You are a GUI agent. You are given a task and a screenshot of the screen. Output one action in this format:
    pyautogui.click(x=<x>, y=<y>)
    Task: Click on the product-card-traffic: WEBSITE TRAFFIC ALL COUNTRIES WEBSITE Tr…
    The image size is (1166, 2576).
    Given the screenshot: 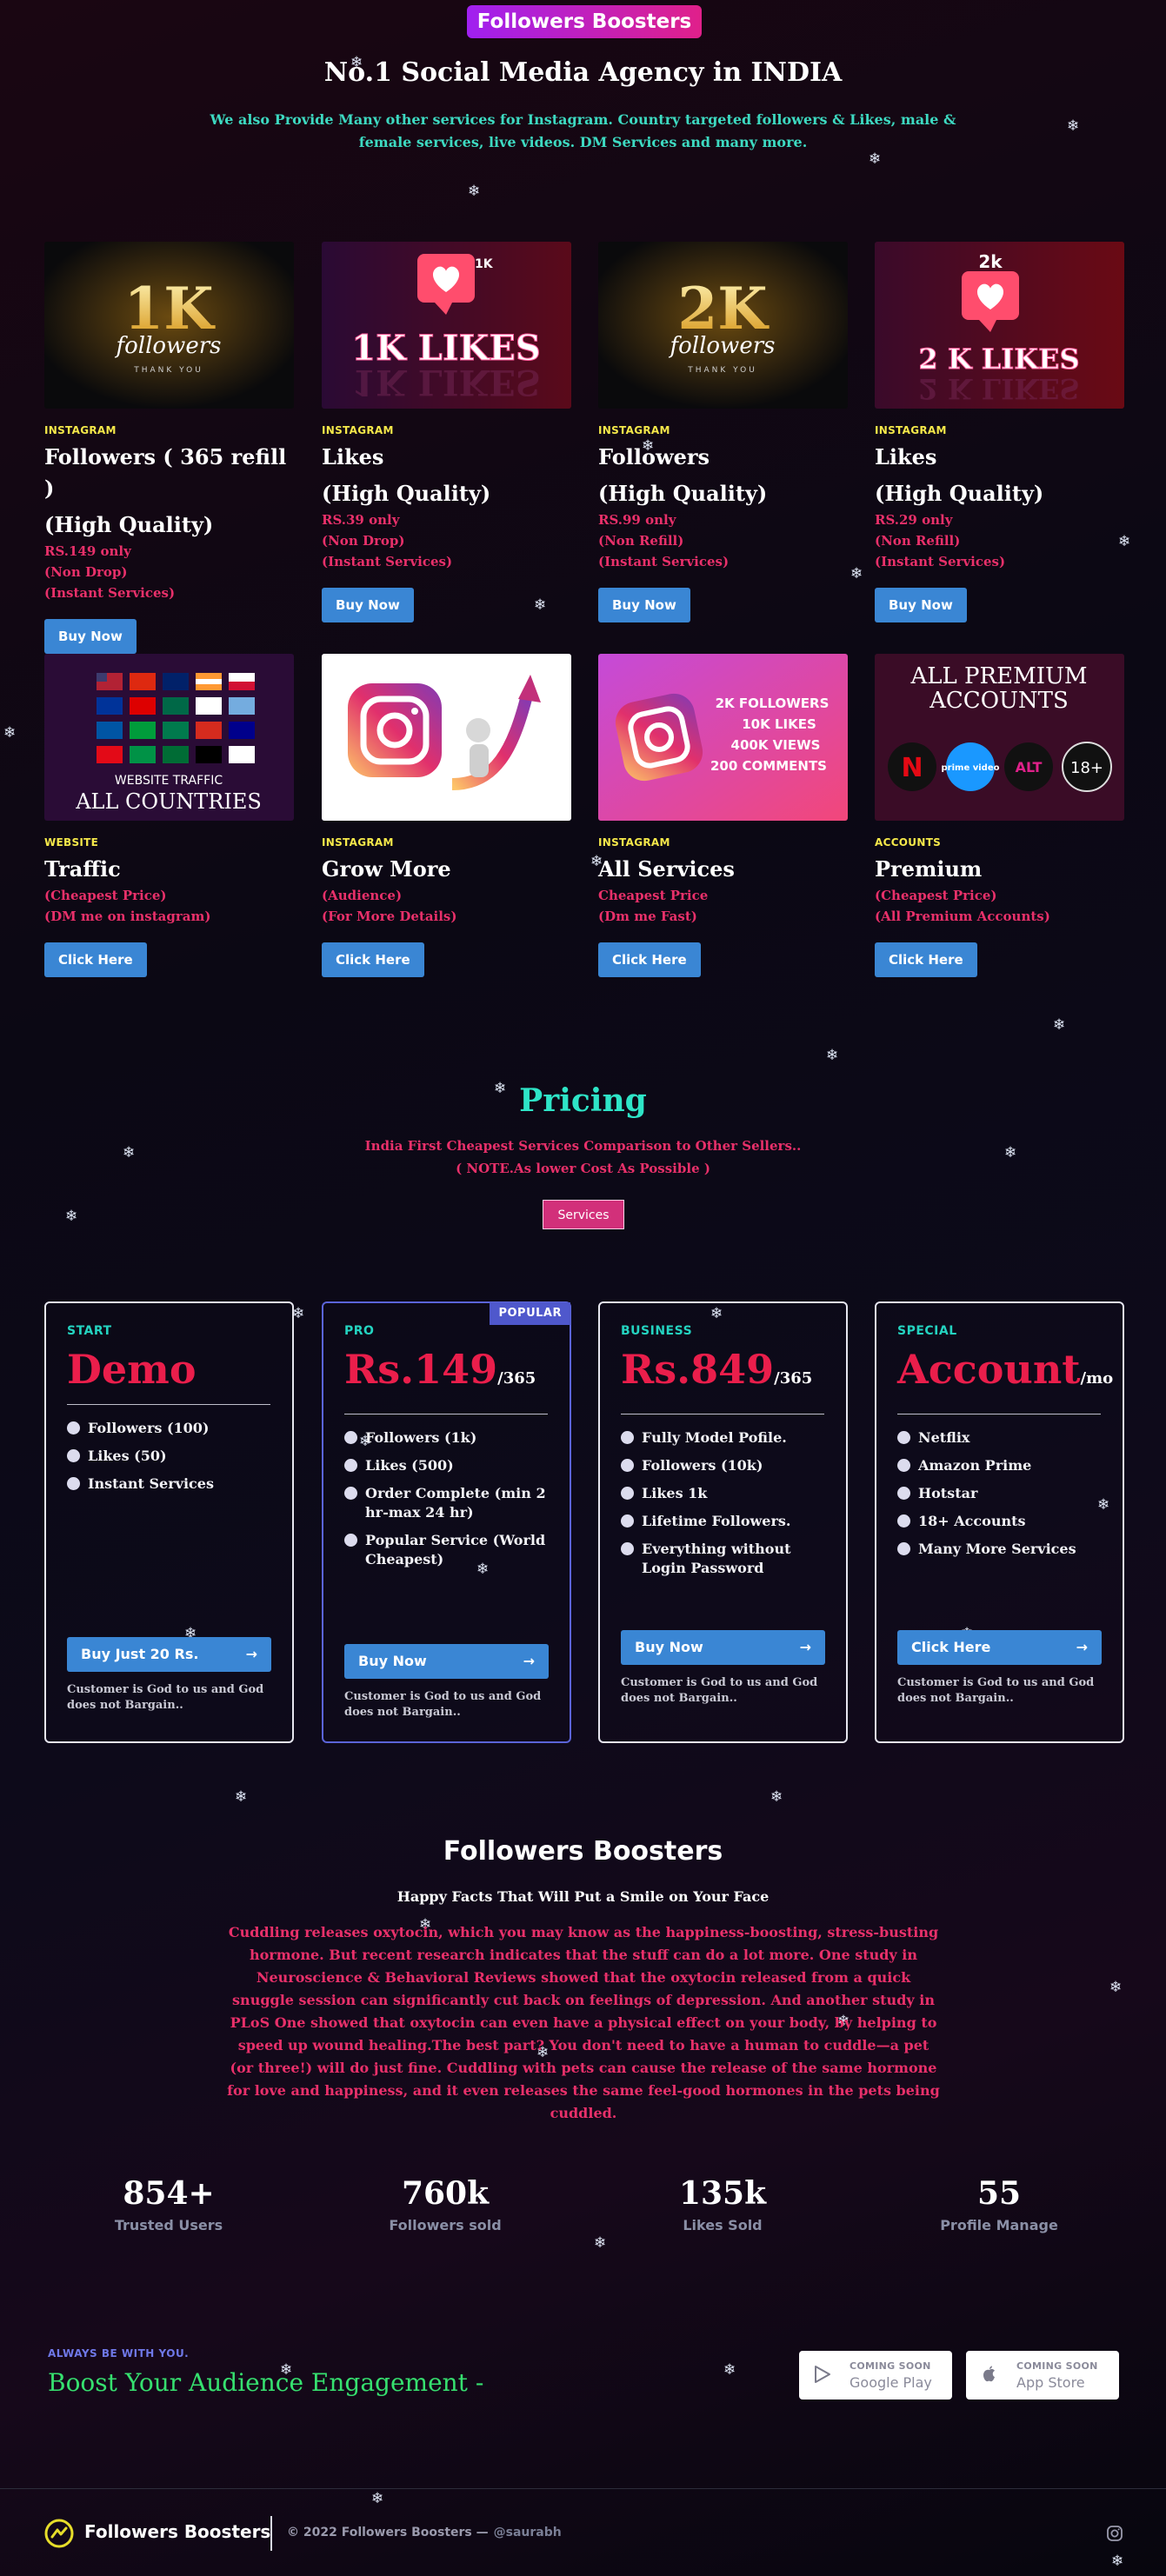 What is the action you would take?
    pyautogui.click(x=169, y=815)
    